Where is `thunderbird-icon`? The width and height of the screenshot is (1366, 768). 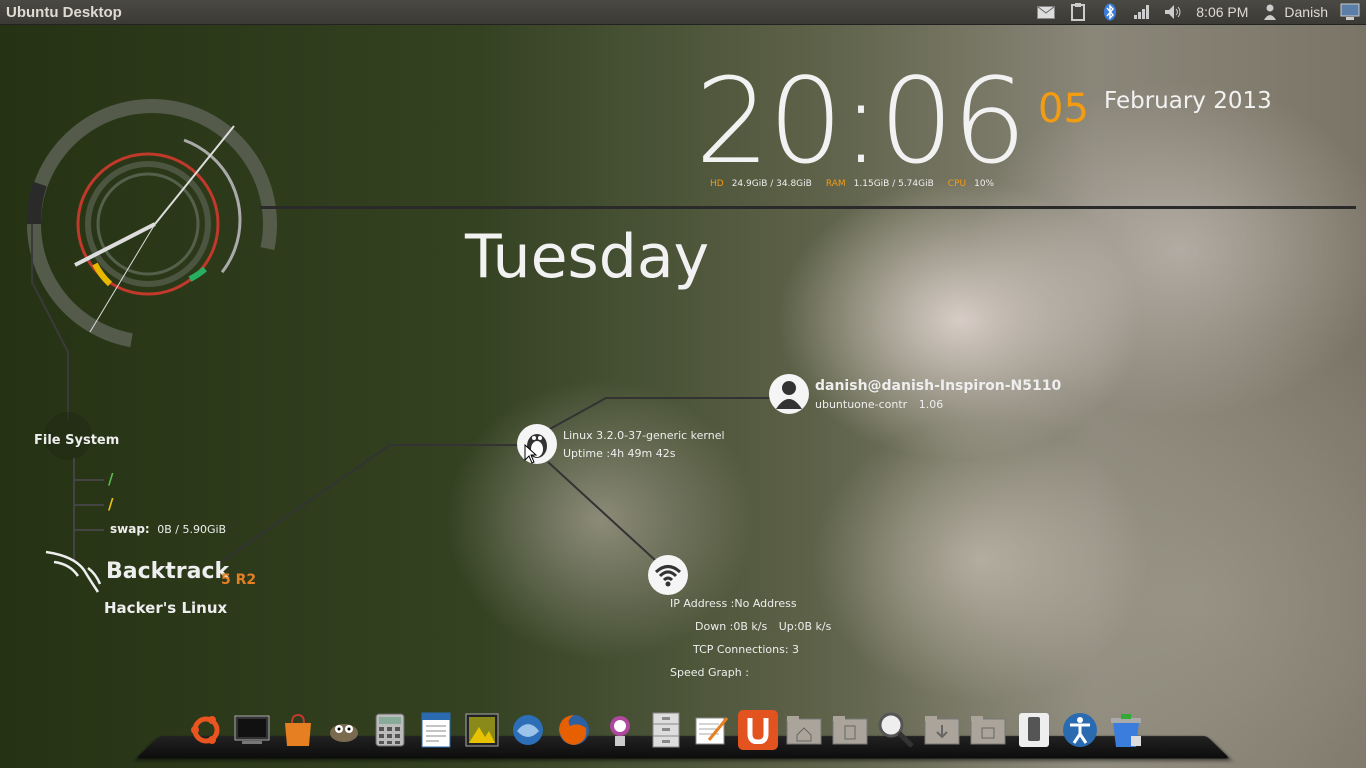
thunderbird-icon is located at coordinates (528, 730).